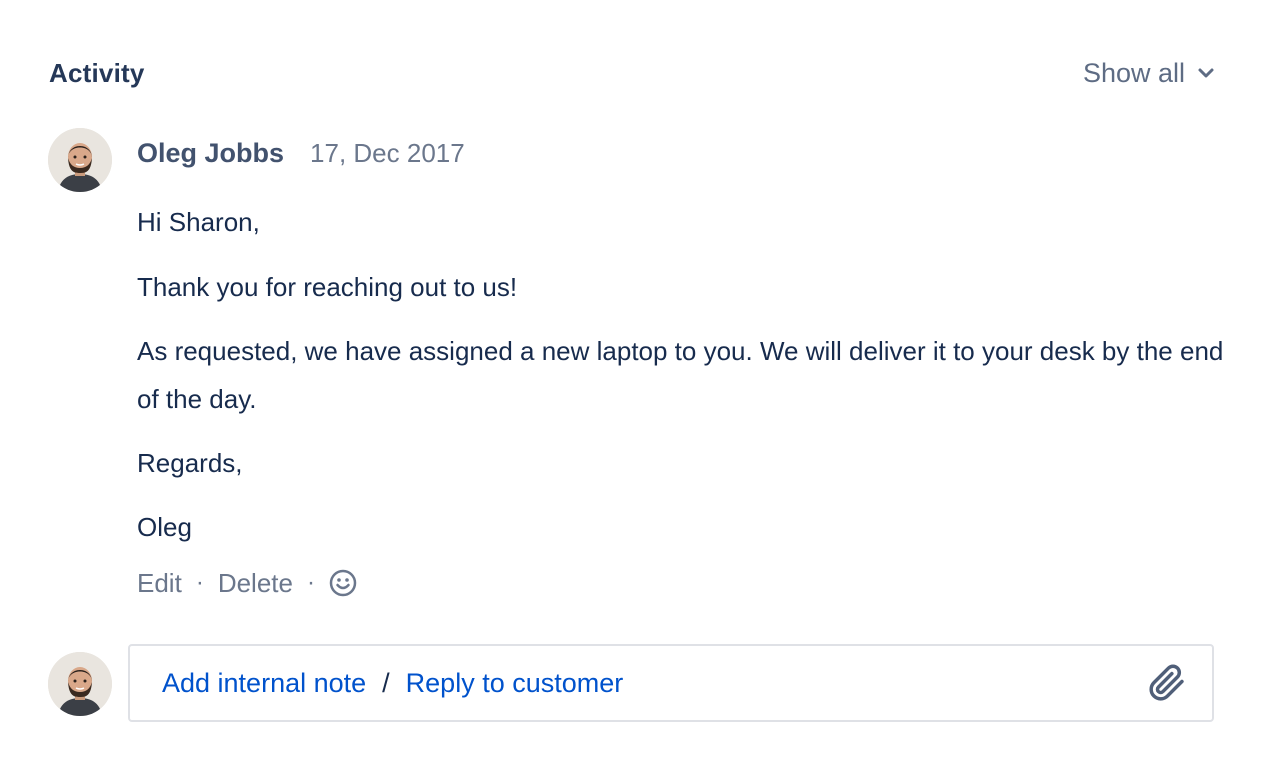 The image size is (1264, 772). Describe the element at coordinates (80, 160) in the screenshot. I see `avatar` at that location.